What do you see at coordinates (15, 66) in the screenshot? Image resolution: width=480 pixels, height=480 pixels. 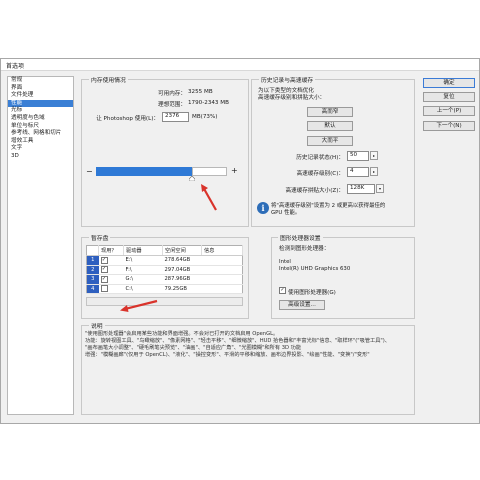 I see `window-title: 首选项` at bounding box center [15, 66].